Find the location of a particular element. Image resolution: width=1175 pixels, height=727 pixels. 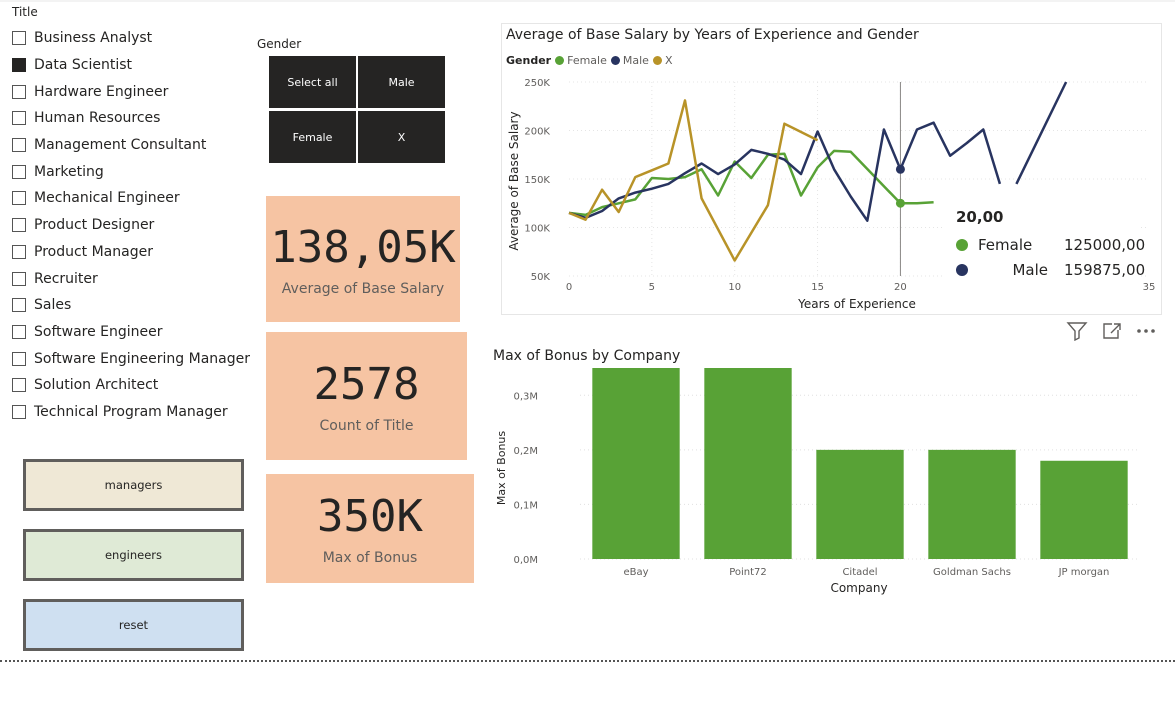

y-tick-label: 0,3M is located at coordinates (525, 396).